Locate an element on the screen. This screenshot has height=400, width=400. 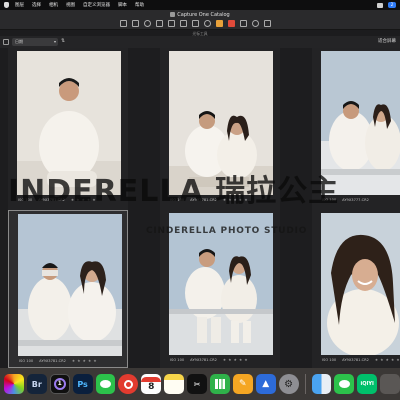
rotate-tool-icon is located at coordinates (171, 23).